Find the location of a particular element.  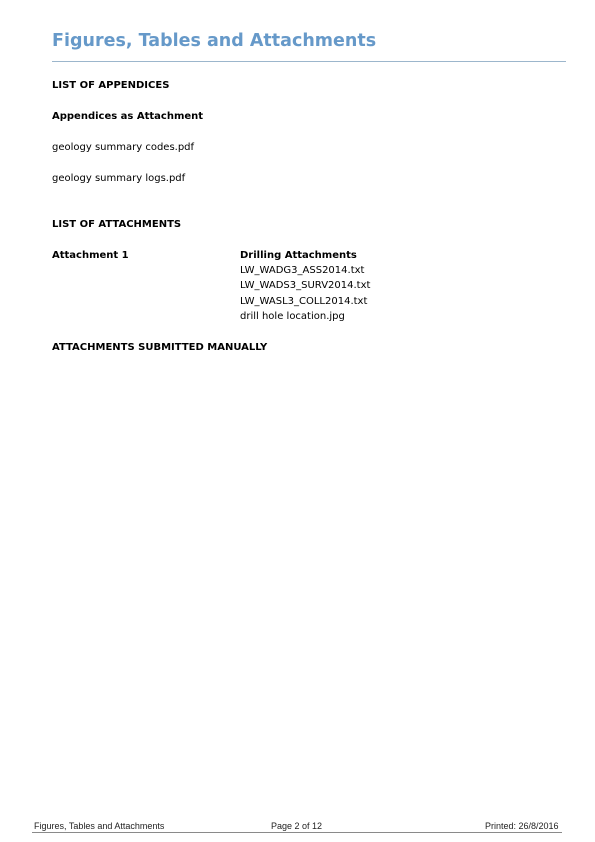

page-title: Figures, Tables and Attachments is located at coordinates (214, 41).